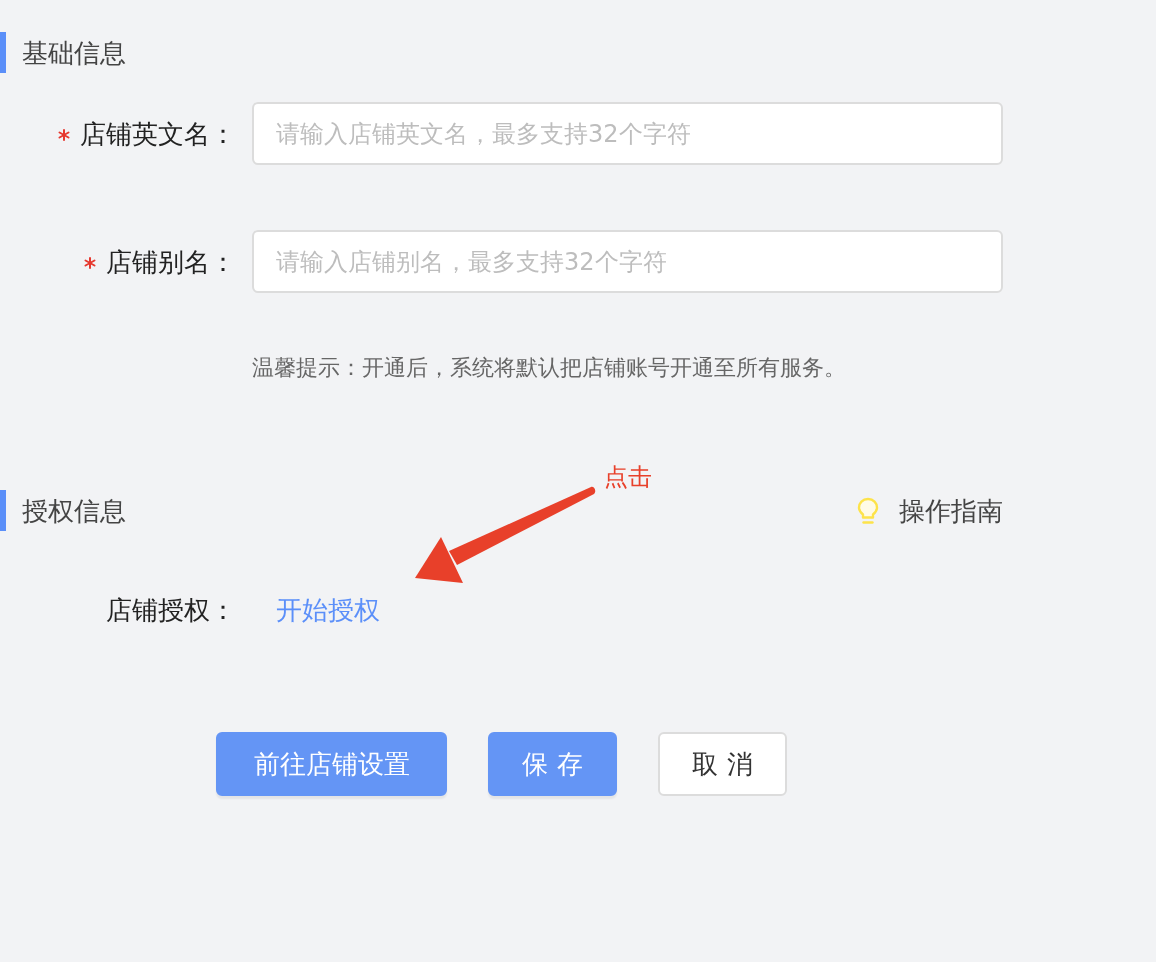  I want to click on section-title: 授权信息, so click(74, 511).